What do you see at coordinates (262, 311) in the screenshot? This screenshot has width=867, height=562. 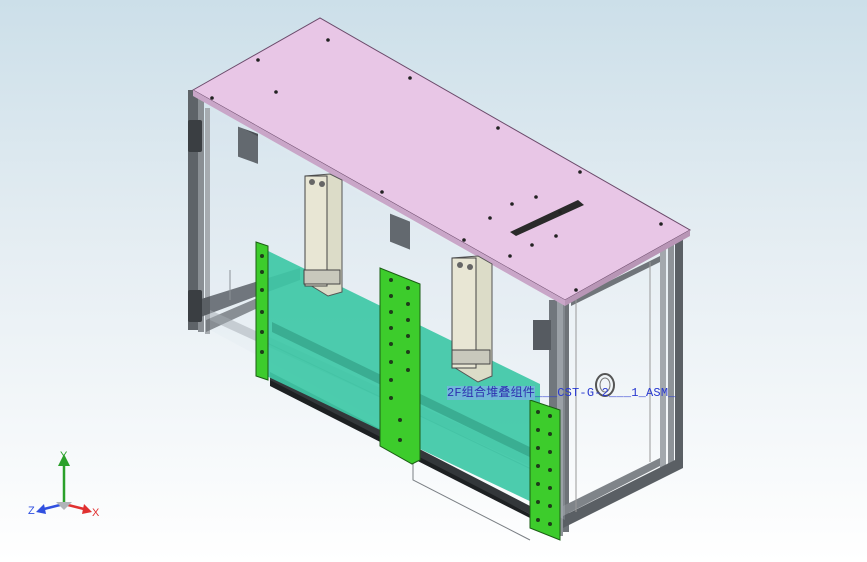 I see `green-bracket-left` at bounding box center [262, 311].